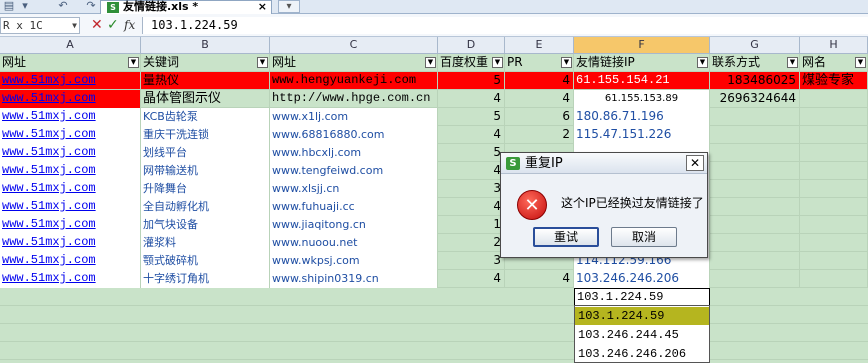  What do you see at coordinates (205, 99) in the screenshot?
I see `table-cell: 晶体管图示仪` at bounding box center [205, 99].